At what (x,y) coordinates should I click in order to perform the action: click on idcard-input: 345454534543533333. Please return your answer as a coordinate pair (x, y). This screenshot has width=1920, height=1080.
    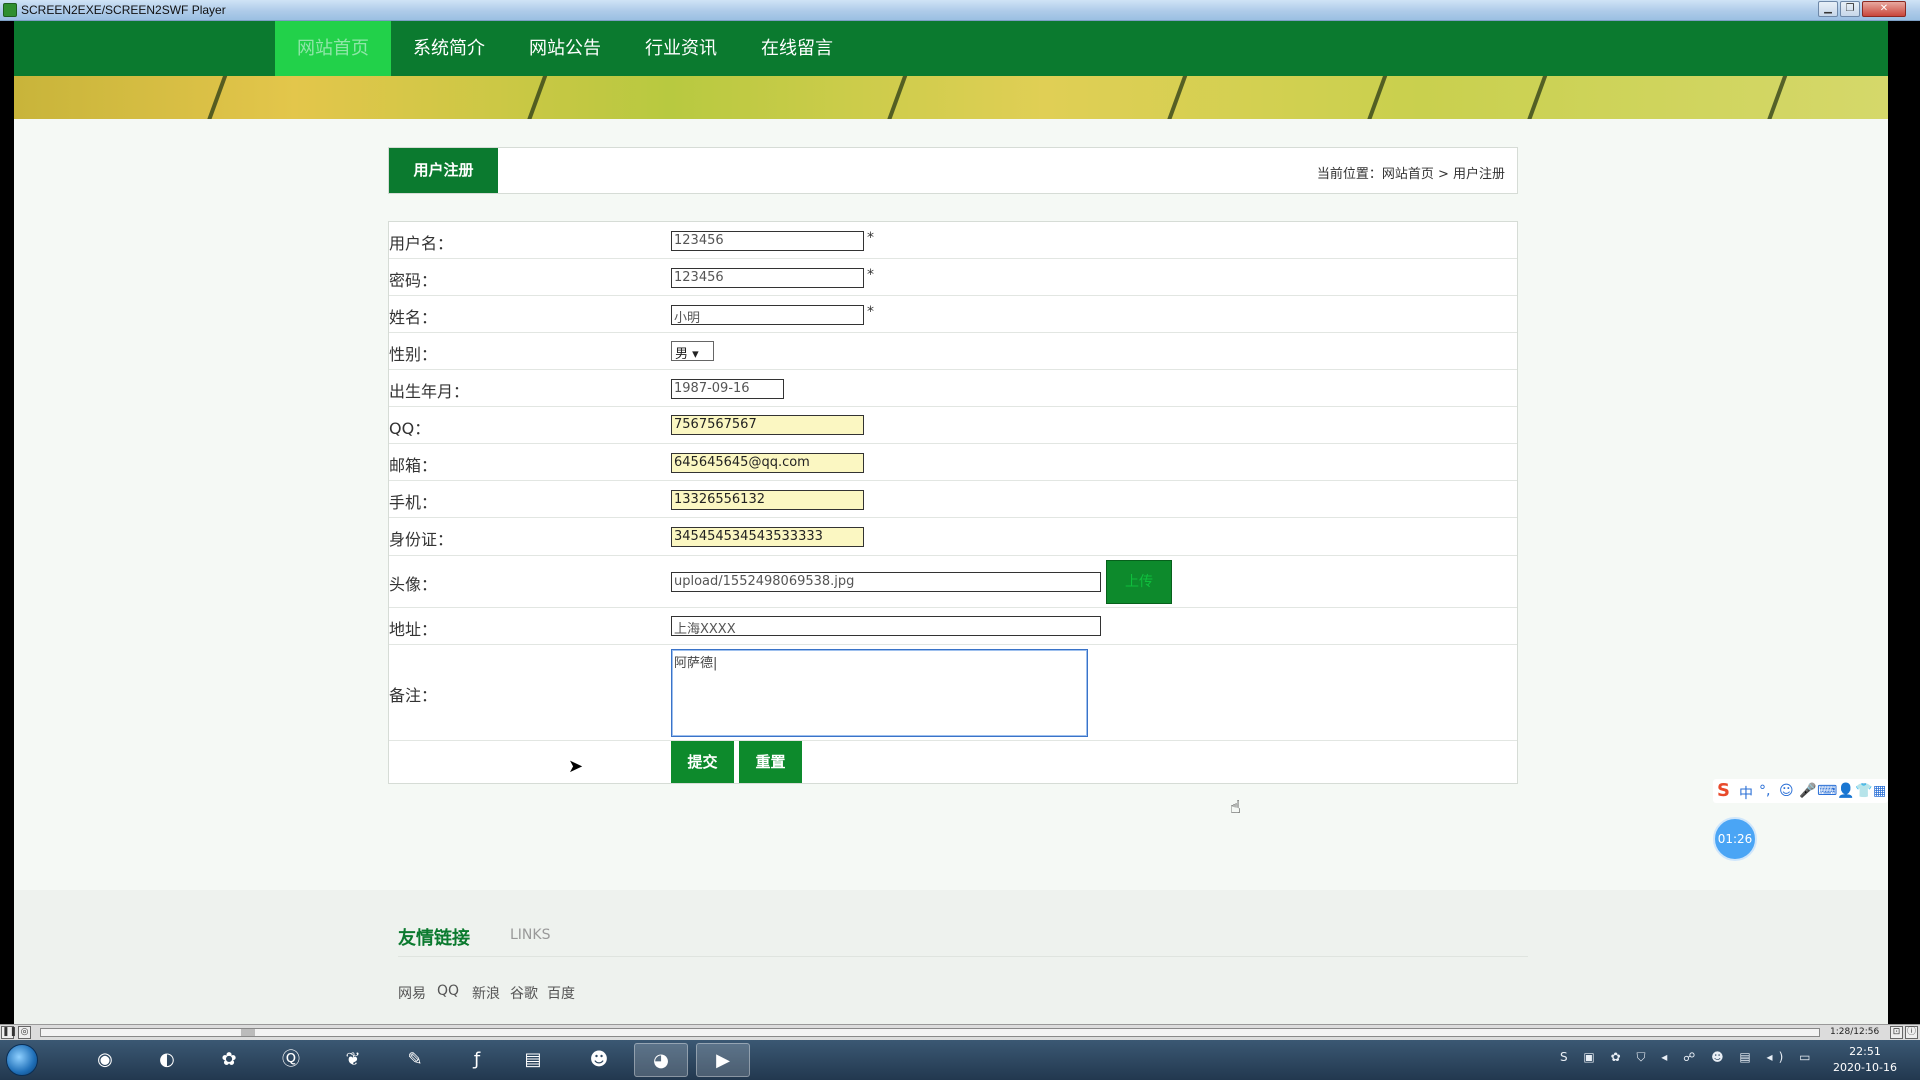
    Looking at the image, I should click on (767, 537).